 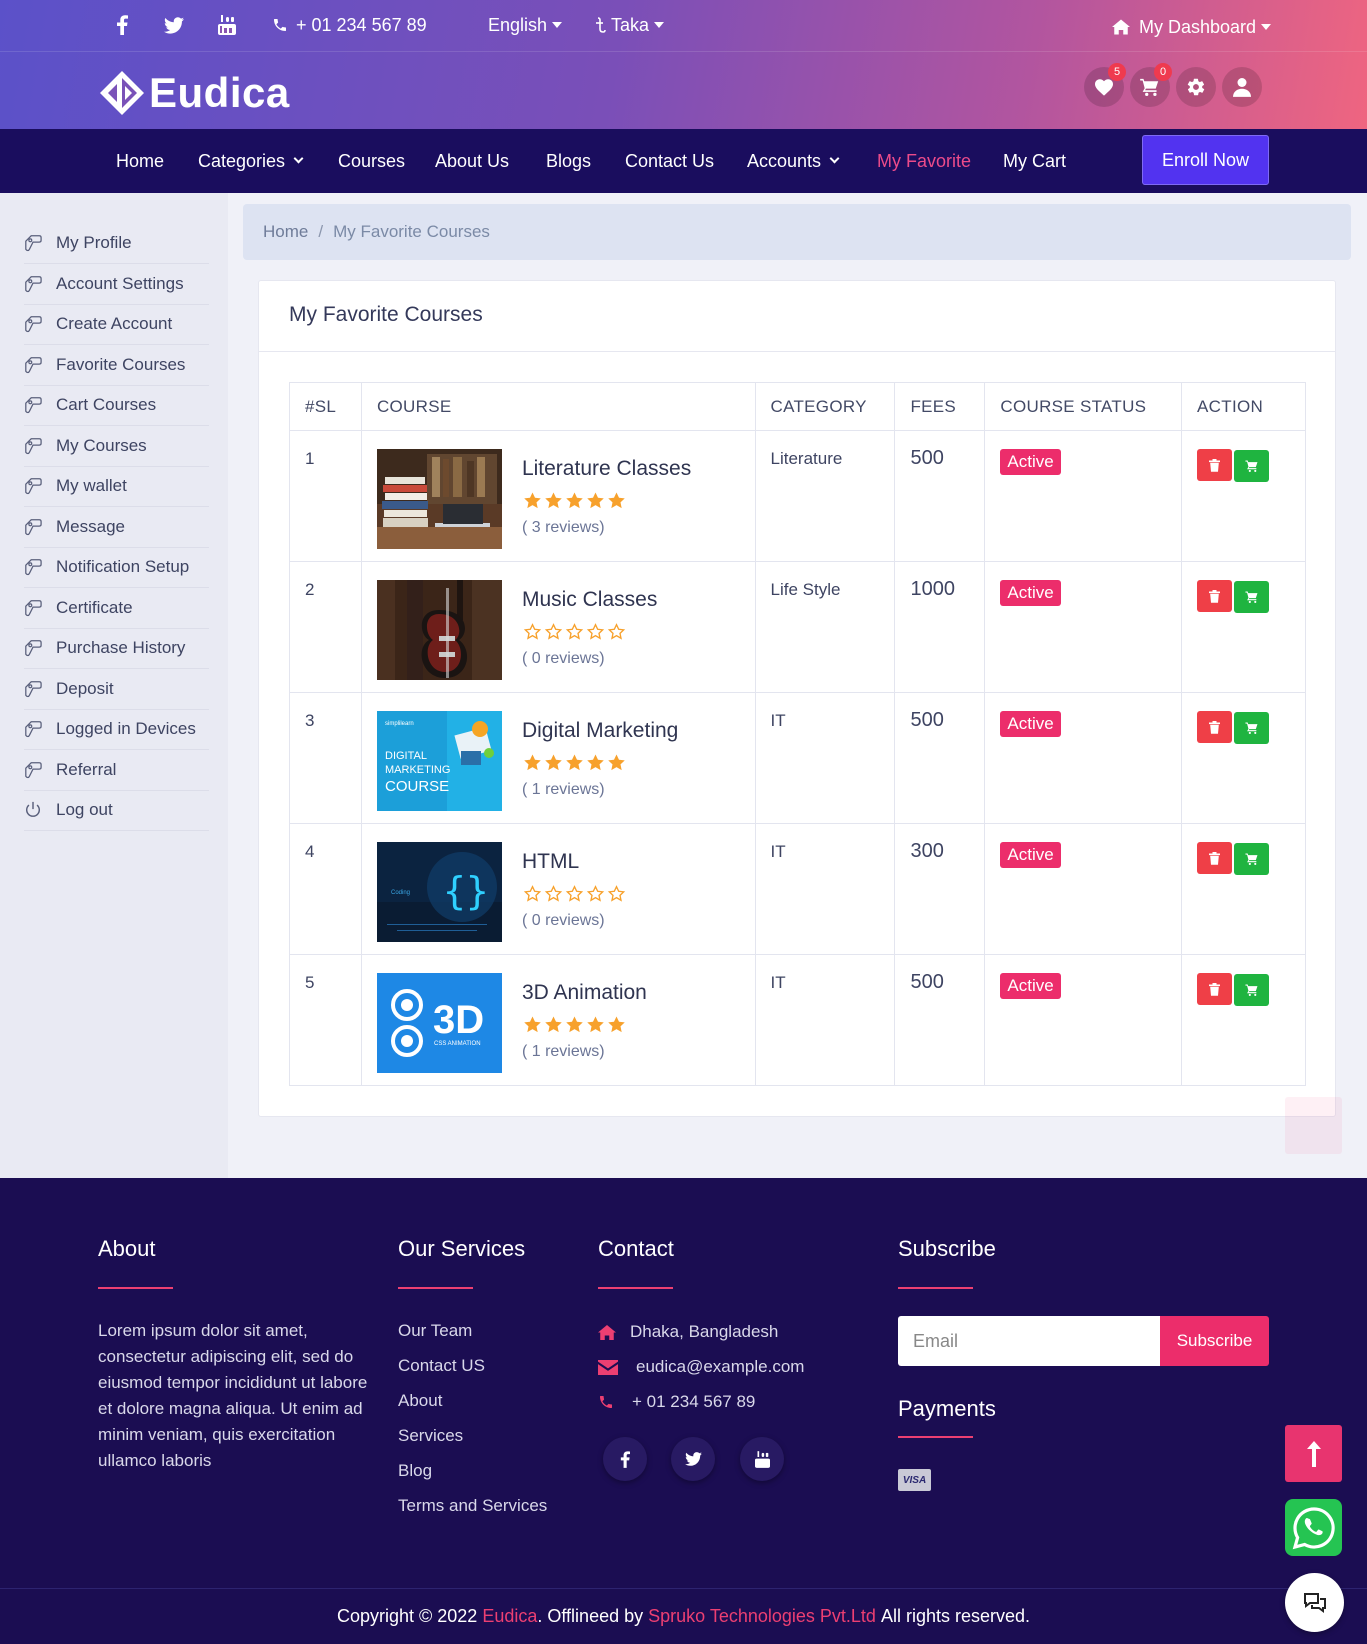 What do you see at coordinates (1214, 1341) in the screenshot?
I see `subscribe-button: Subscribe` at bounding box center [1214, 1341].